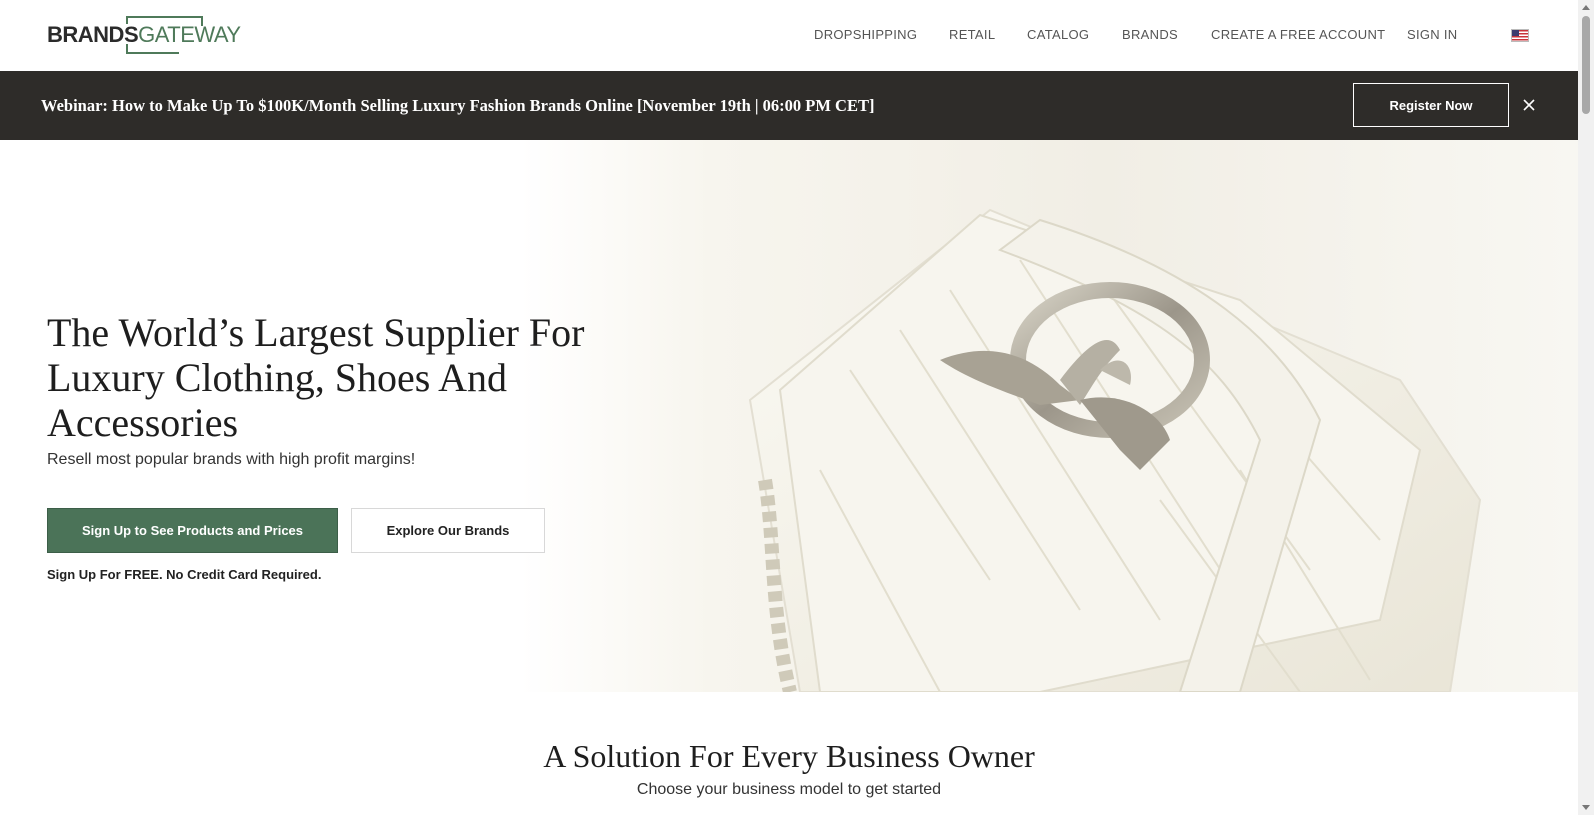 Image resolution: width=1594 pixels, height=815 pixels. What do you see at coordinates (1431, 105) in the screenshot?
I see `register-now-button: Register Now` at bounding box center [1431, 105].